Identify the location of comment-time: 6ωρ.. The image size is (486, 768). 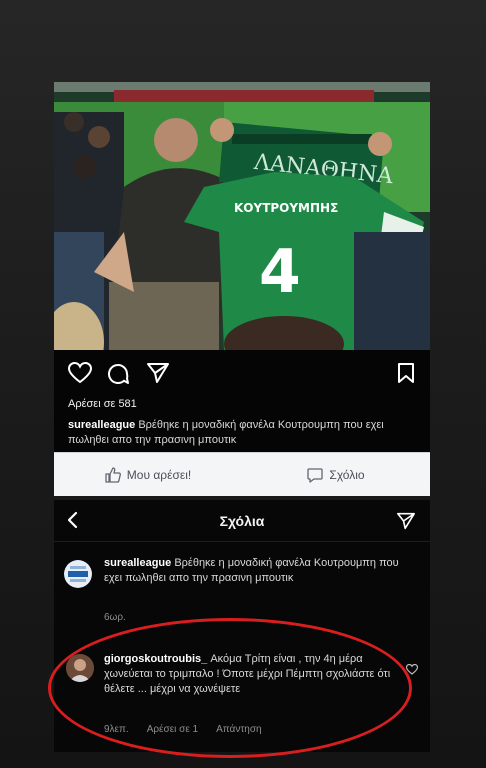
(115, 617).